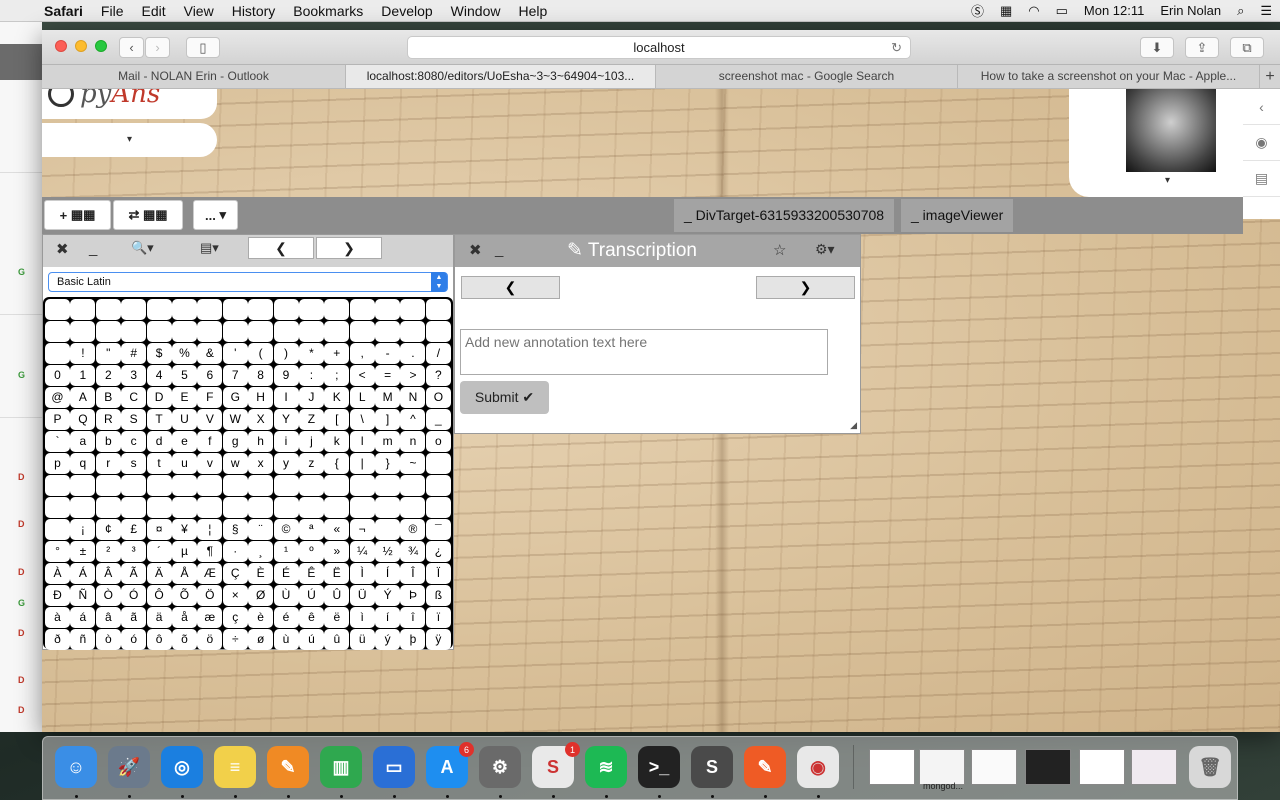  I want to click on character-cell: :, so click(311, 375).